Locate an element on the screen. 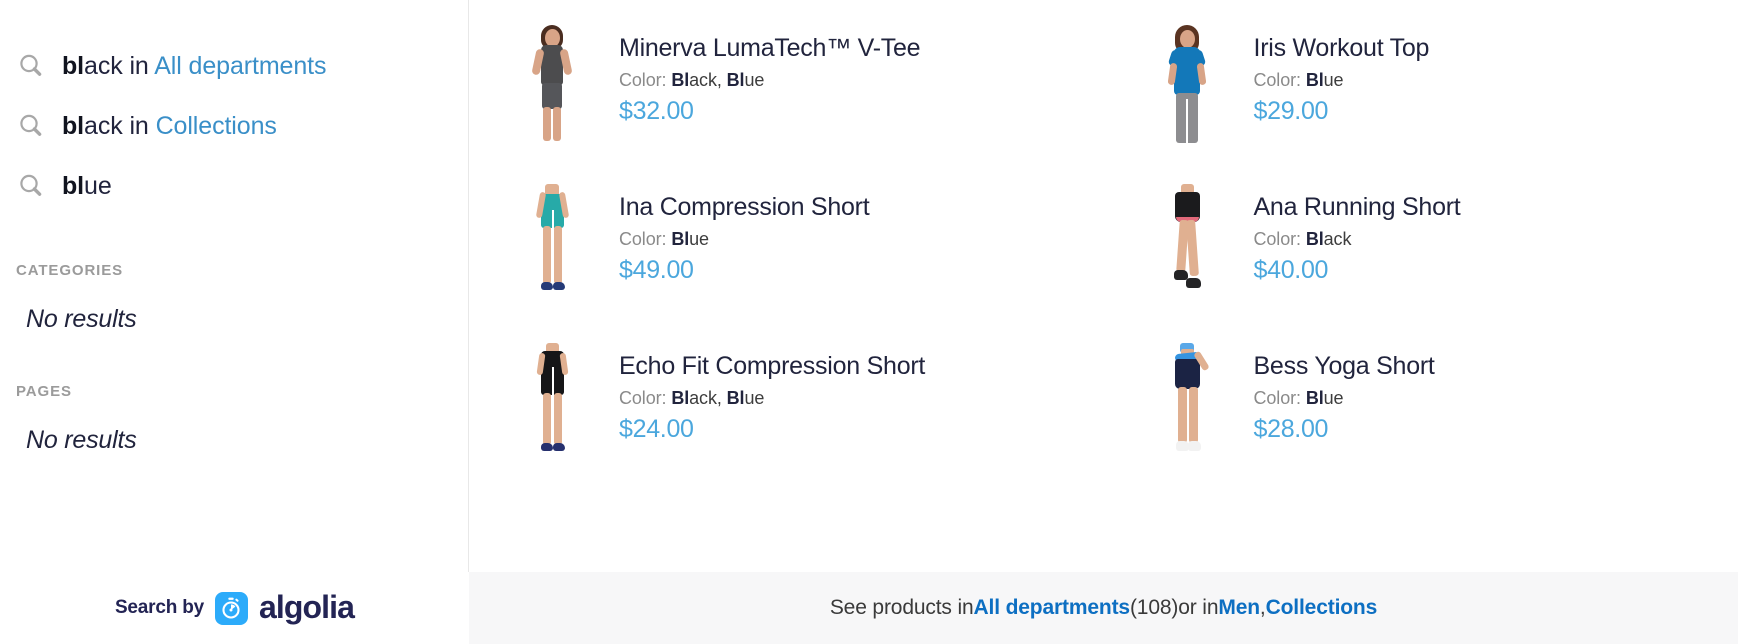 This screenshot has height=644, width=1738. algolia-wordmark: algolia is located at coordinates (306, 607).